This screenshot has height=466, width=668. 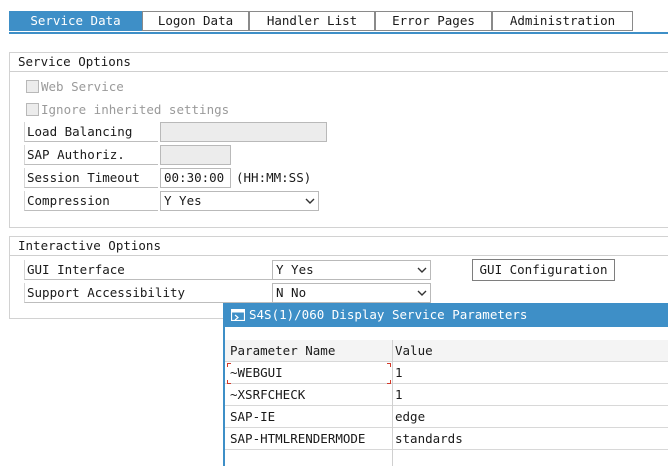 What do you see at coordinates (239, 201) in the screenshot?
I see `compression-select: Y Yes` at bounding box center [239, 201].